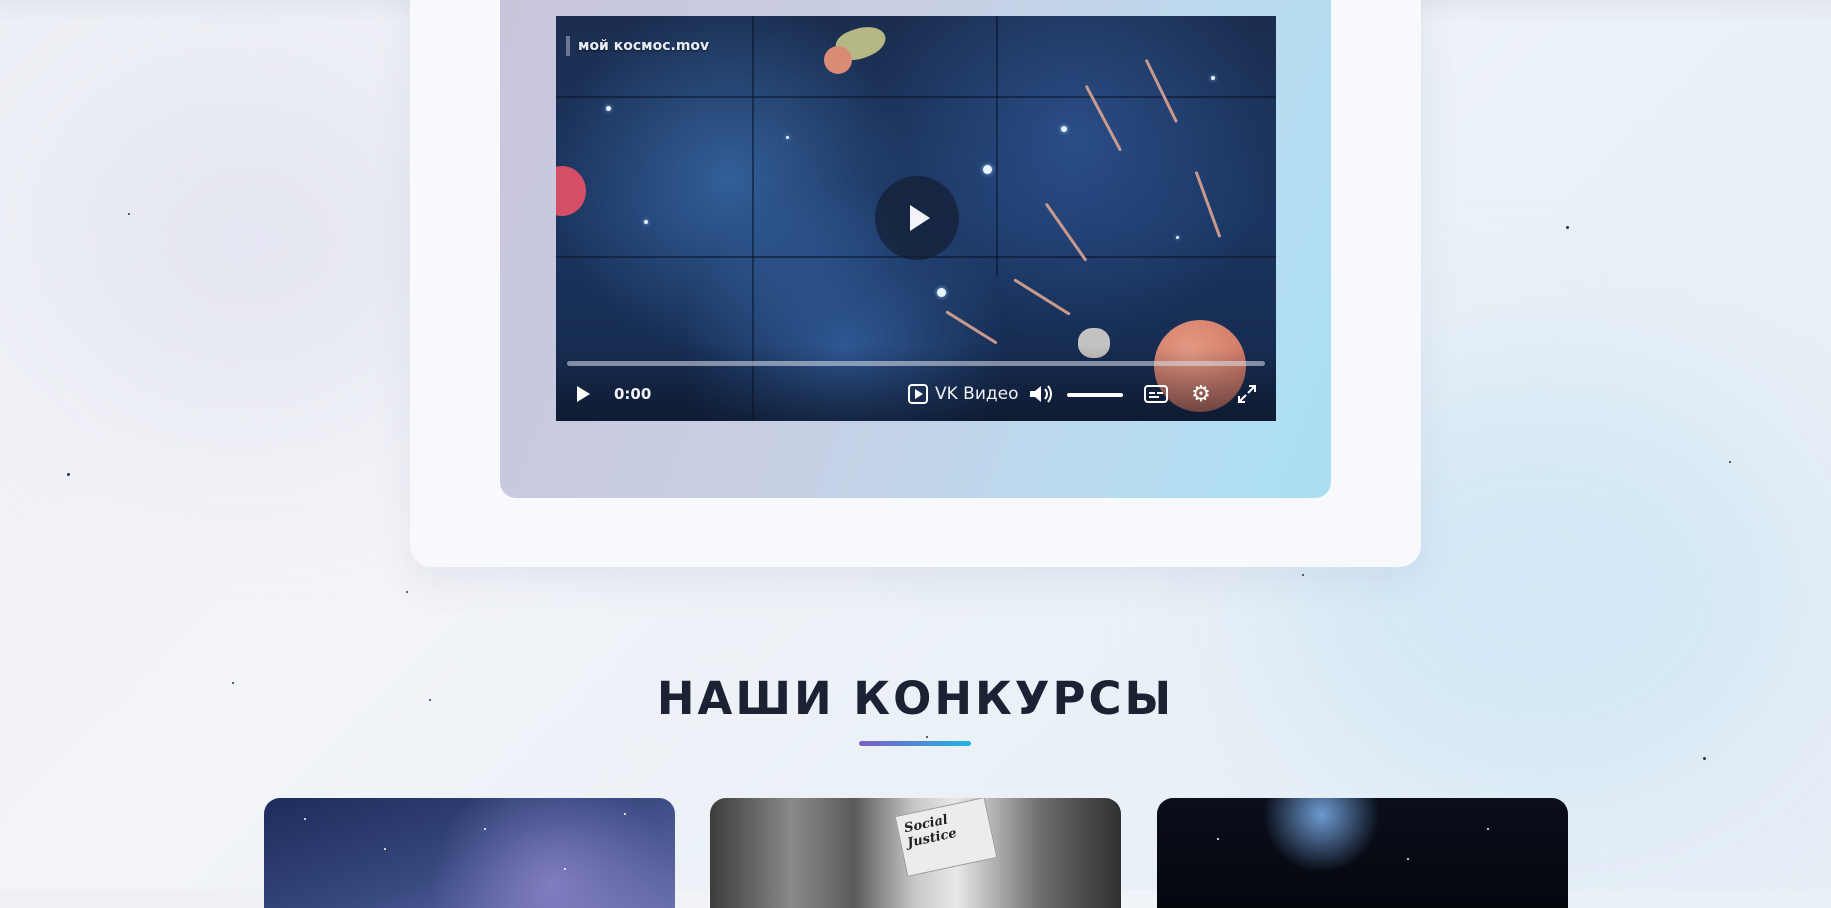 This screenshot has width=1831, height=908. What do you see at coordinates (1156, 394) in the screenshot?
I see `subtitles-icon` at bounding box center [1156, 394].